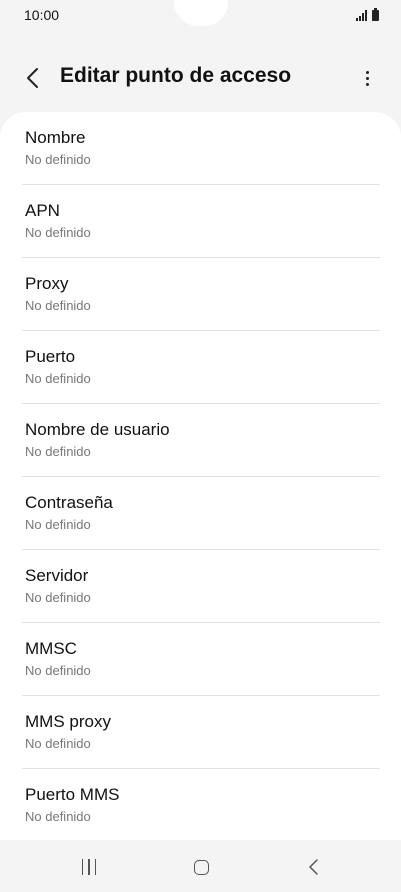  What do you see at coordinates (200, 513) in the screenshot?
I see `list-item-contrasena: Contraseña No definido` at bounding box center [200, 513].